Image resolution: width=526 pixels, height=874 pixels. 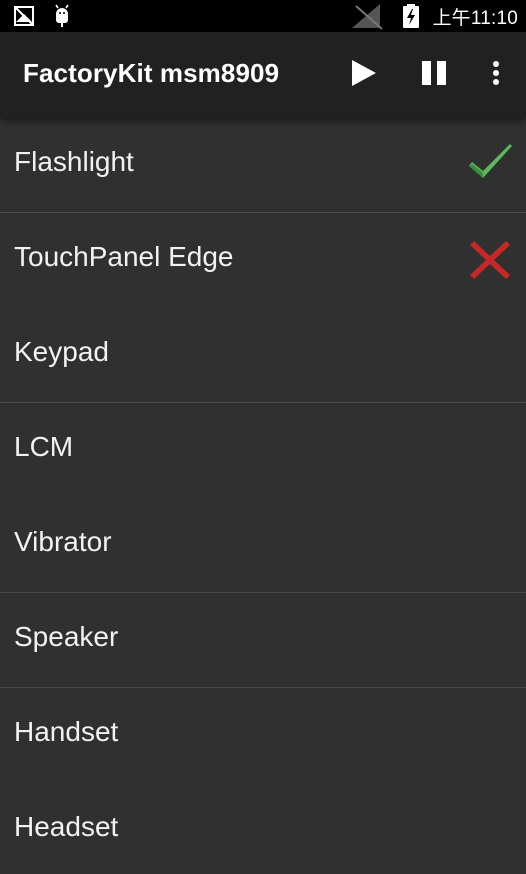 I want to click on list-item: Keypad, so click(x=263, y=355).